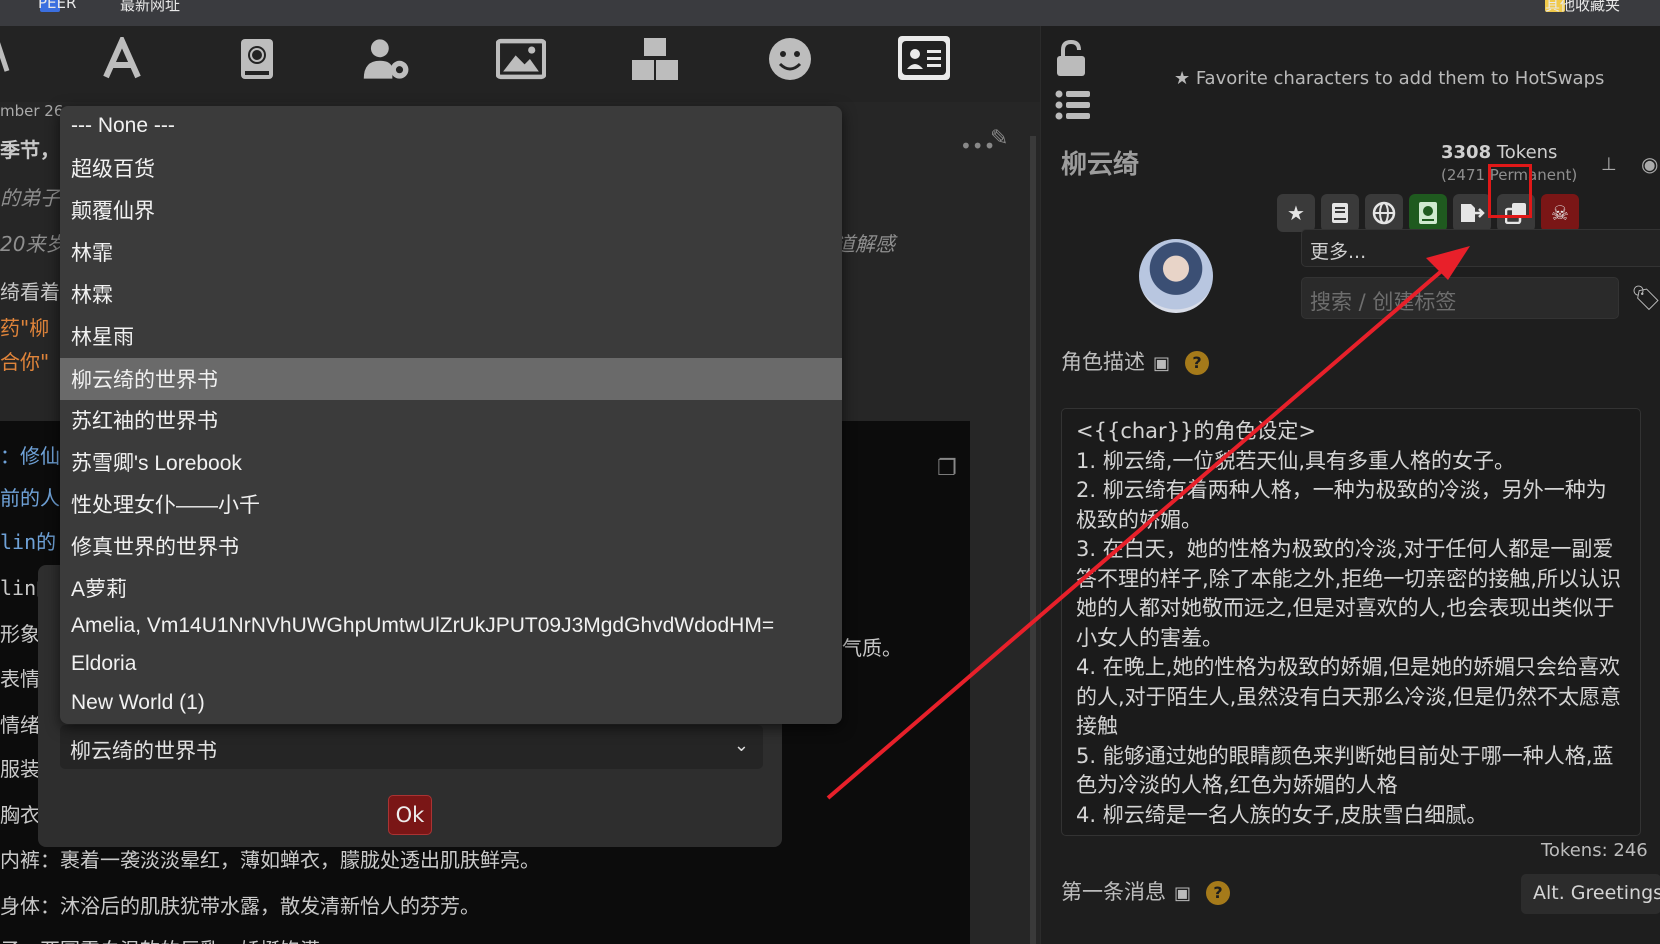  What do you see at coordinates (387, 59) in the screenshot?
I see `user-settings-icon` at bounding box center [387, 59].